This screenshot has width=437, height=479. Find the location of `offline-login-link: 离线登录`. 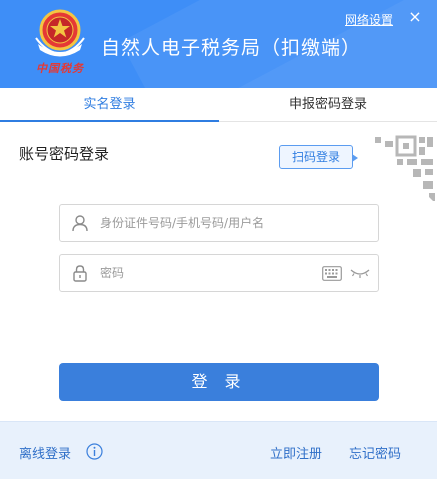

offline-login-link: 离线登录 is located at coordinates (45, 452).